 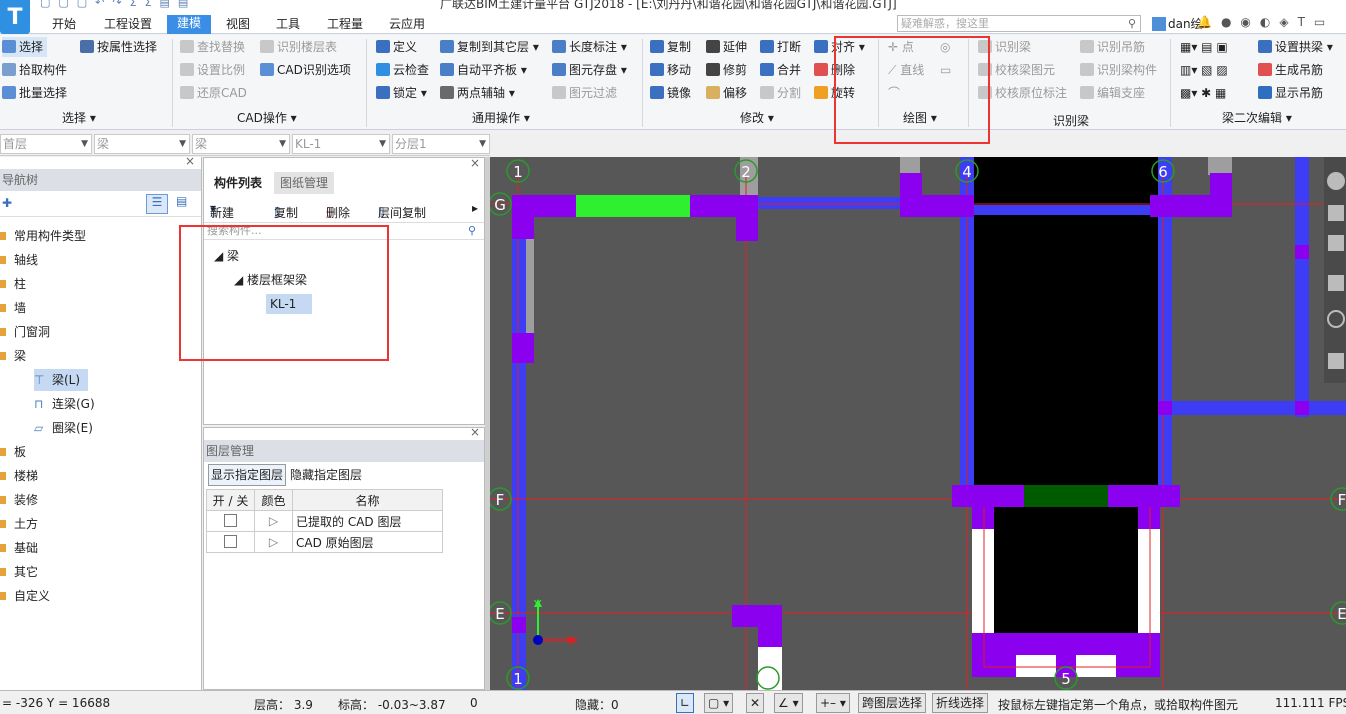 What do you see at coordinates (19, 476) in the screenshot?
I see `nav-item-stairs: 楼梯` at bounding box center [19, 476].